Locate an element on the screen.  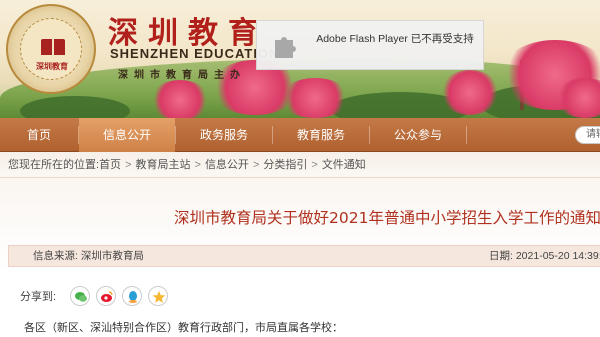
flash-unsupported-notice: Adobe Flash Player 已不再受支持 is located at coordinates (370, 45).